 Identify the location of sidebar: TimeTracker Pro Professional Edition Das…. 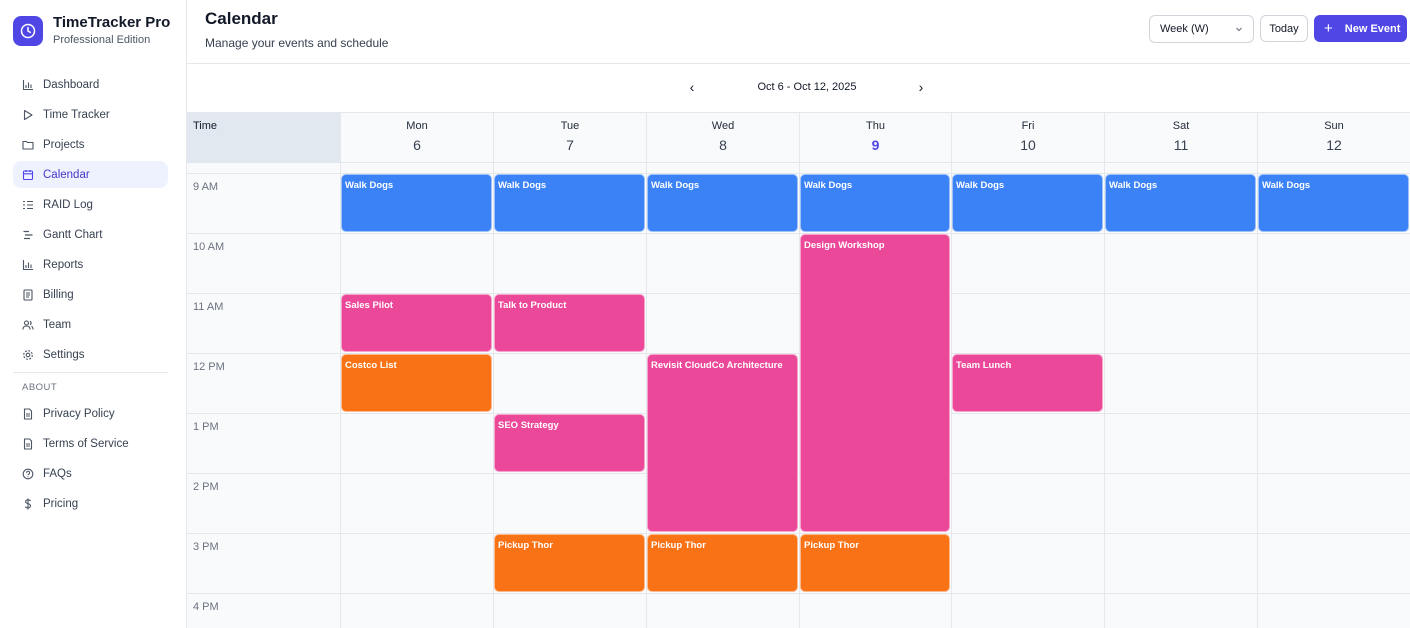
(93, 314).